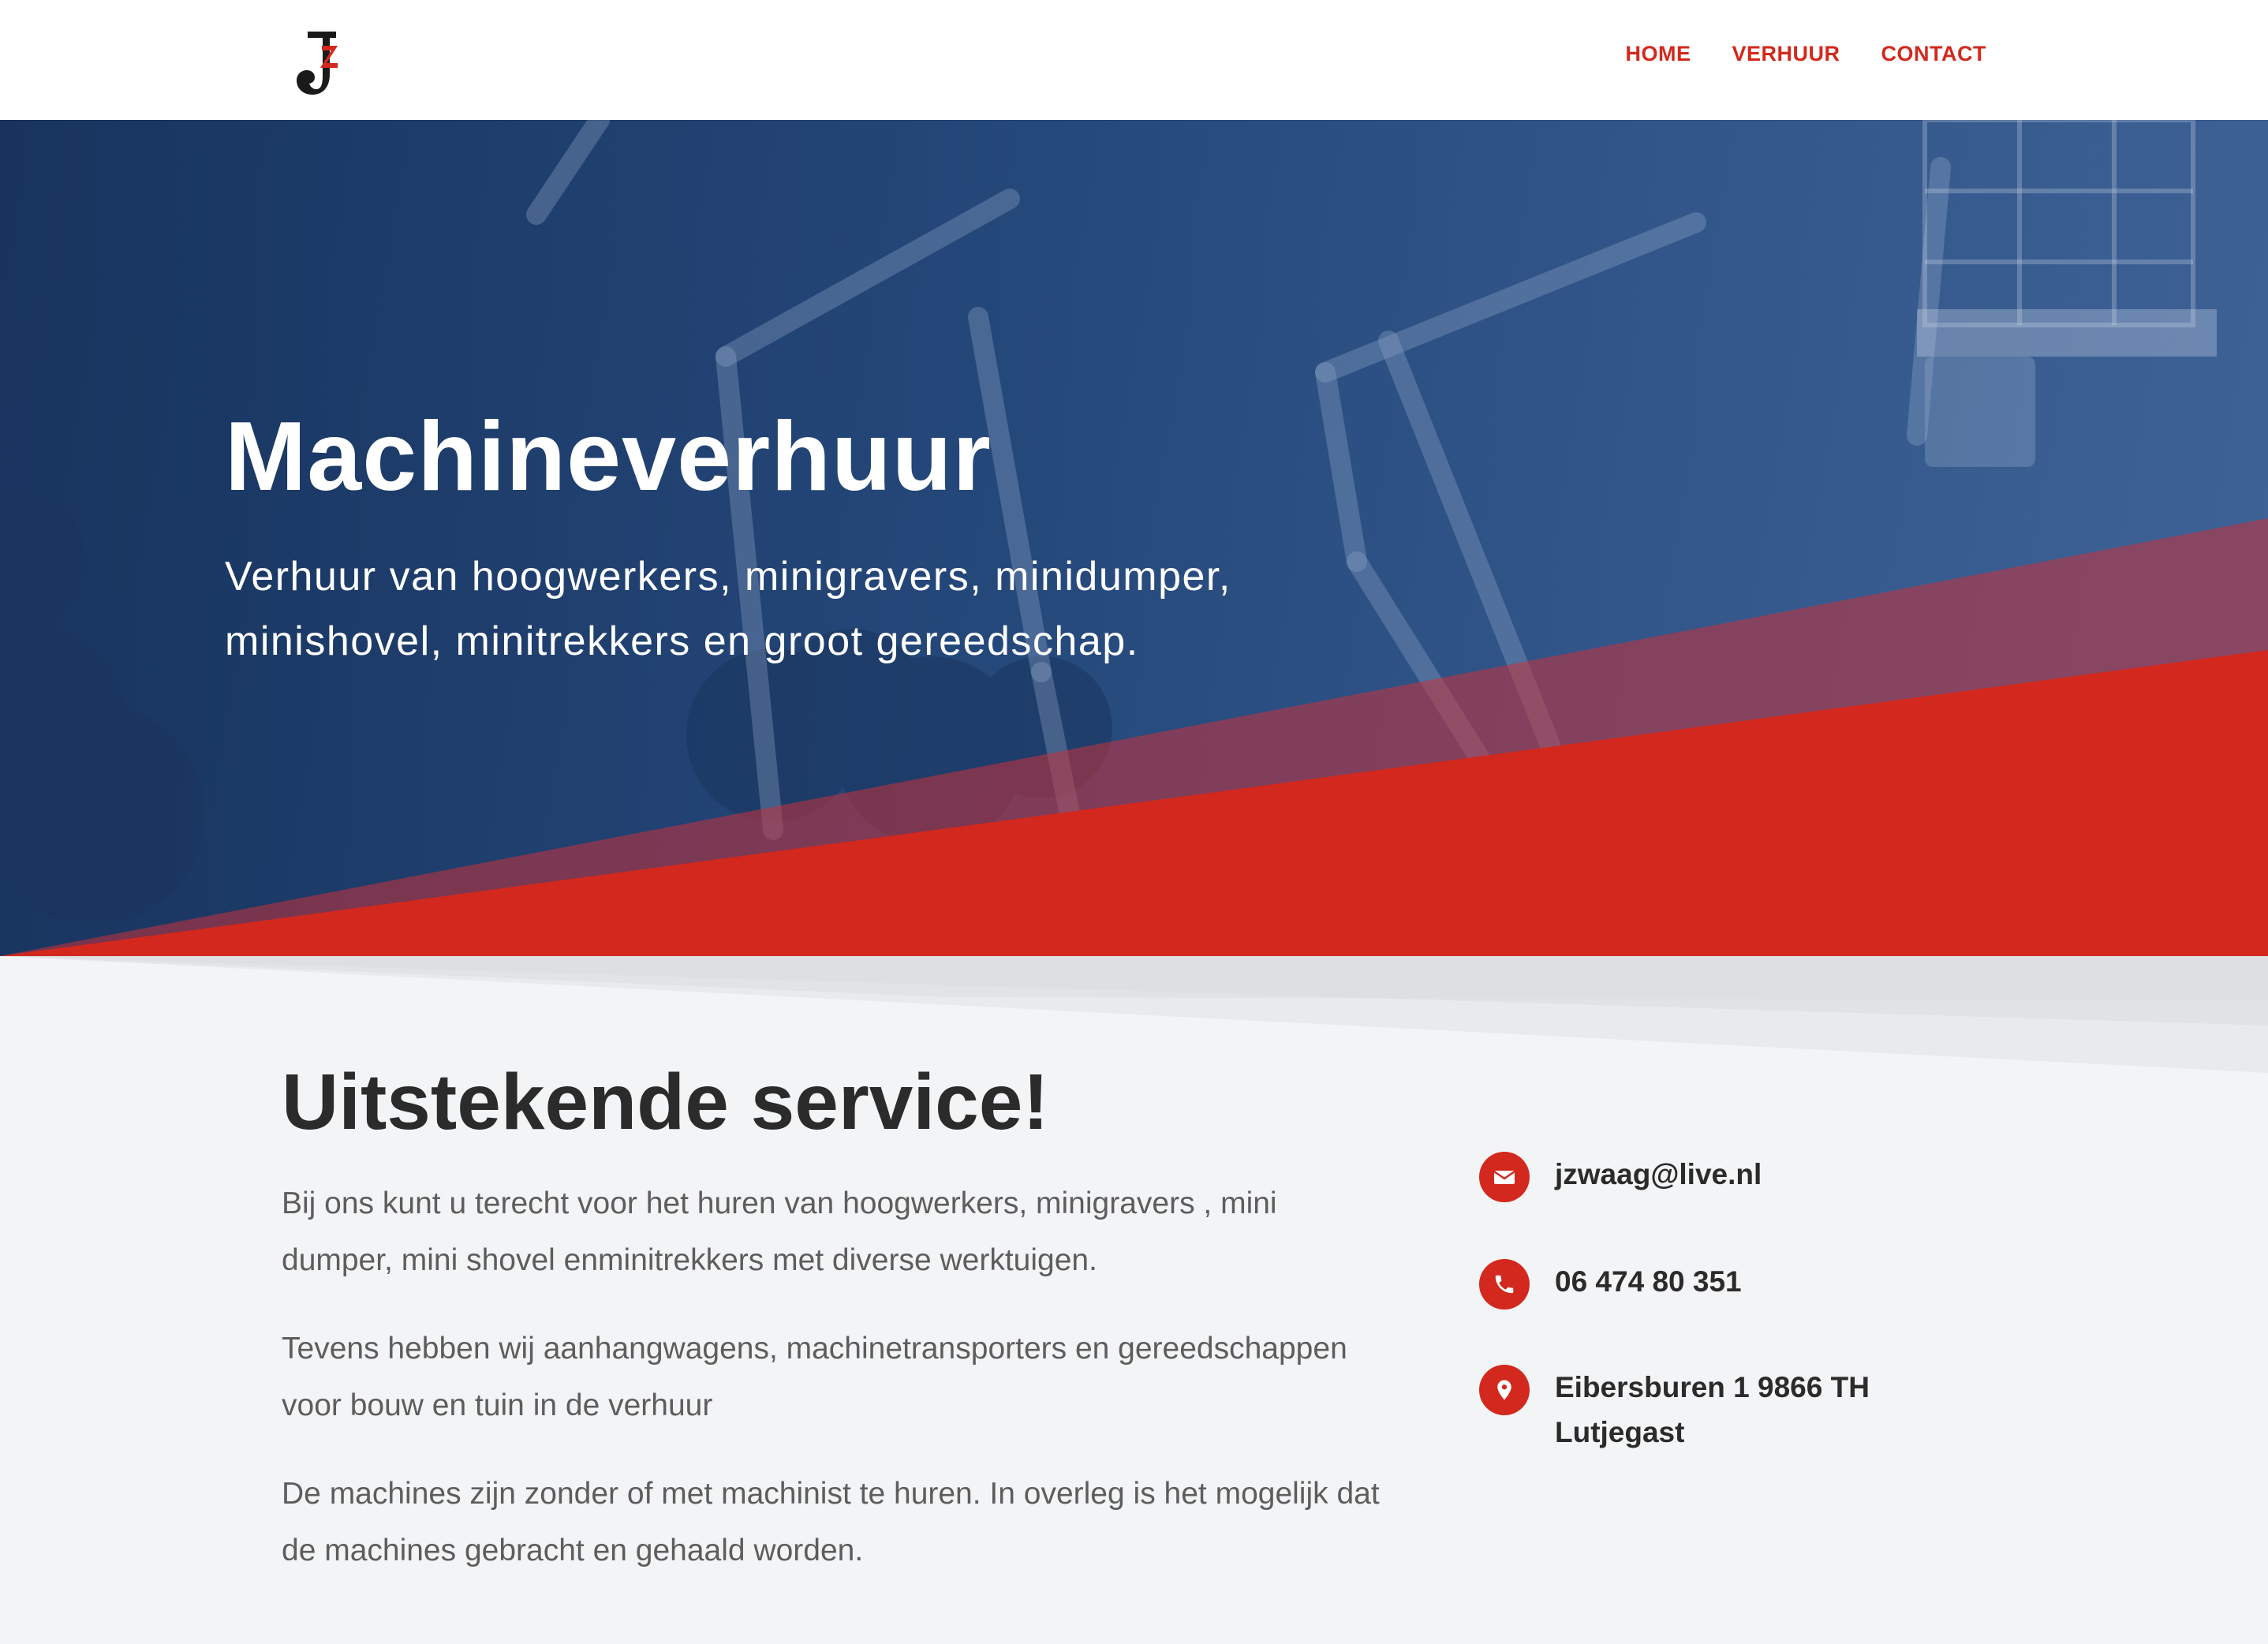 This screenshot has height=1644, width=2268. What do you see at coordinates (1786, 54) in the screenshot?
I see `nav-verhuur: VERHUUR` at bounding box center [1786, 54].